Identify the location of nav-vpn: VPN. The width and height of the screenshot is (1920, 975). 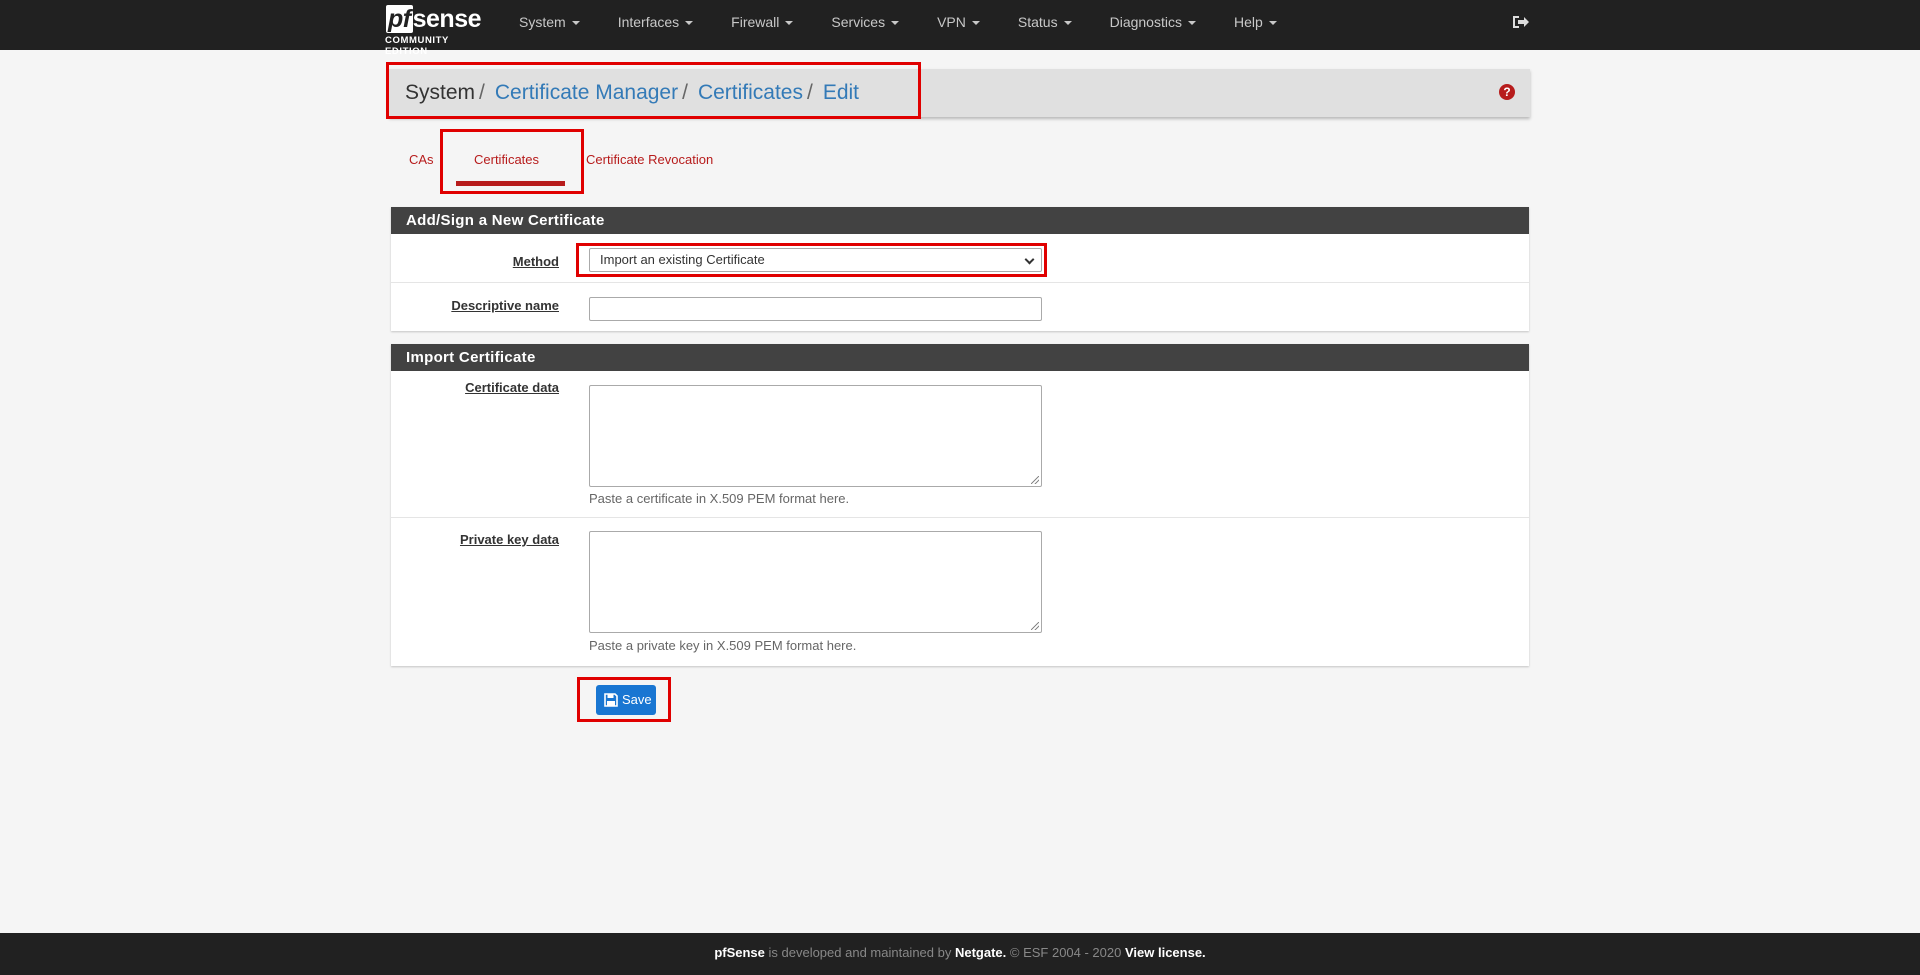
(958, 25).